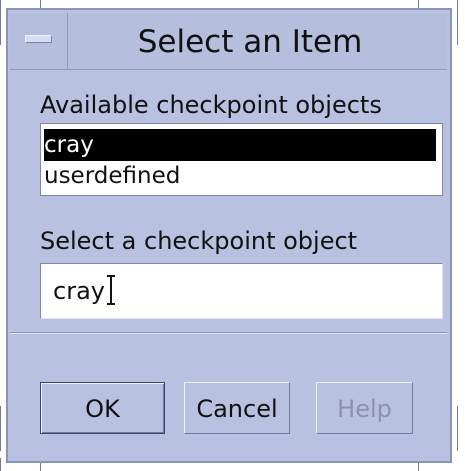  Describe the element at coordinates (364, 408) in the screenshot. I see `help-button: Help` at that location.